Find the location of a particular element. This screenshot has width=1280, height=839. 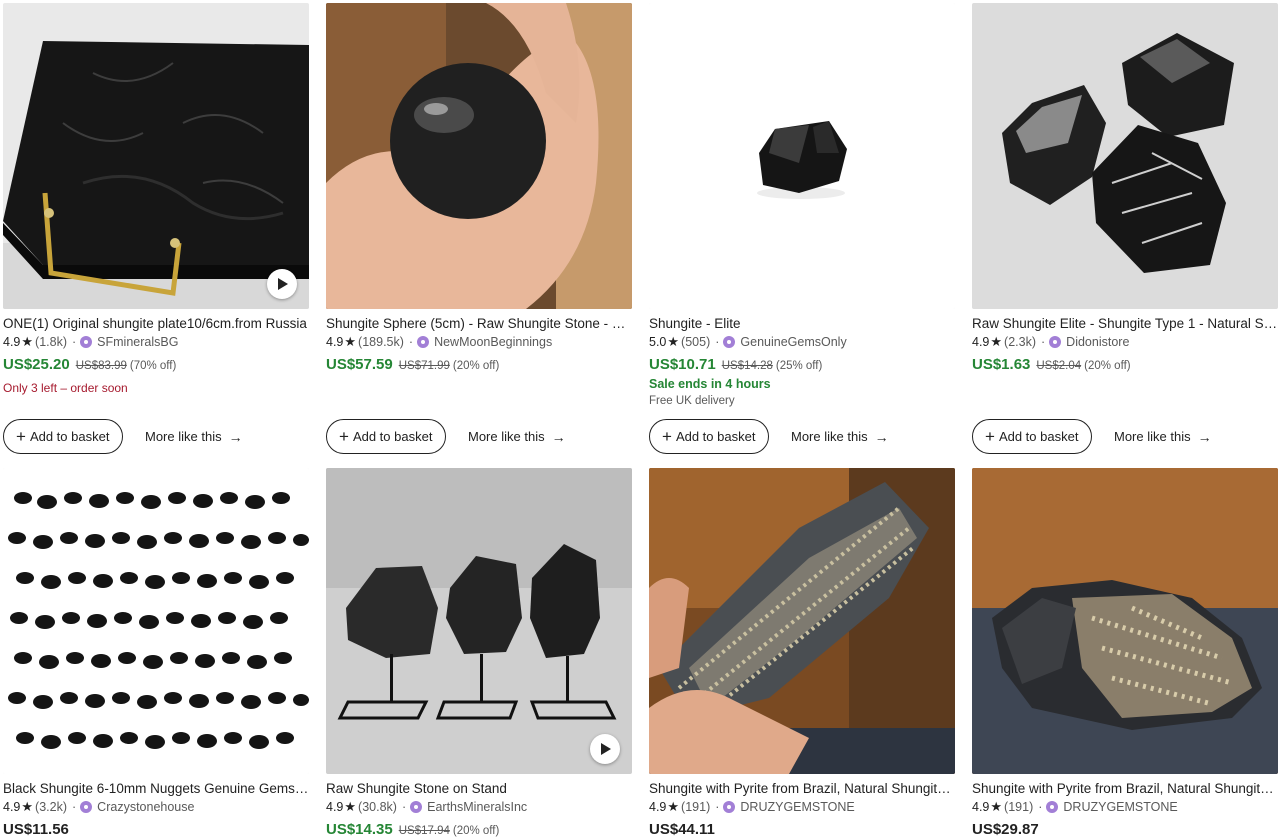

shop-name: Crazystonehouse is located at coordinates (145, 807).